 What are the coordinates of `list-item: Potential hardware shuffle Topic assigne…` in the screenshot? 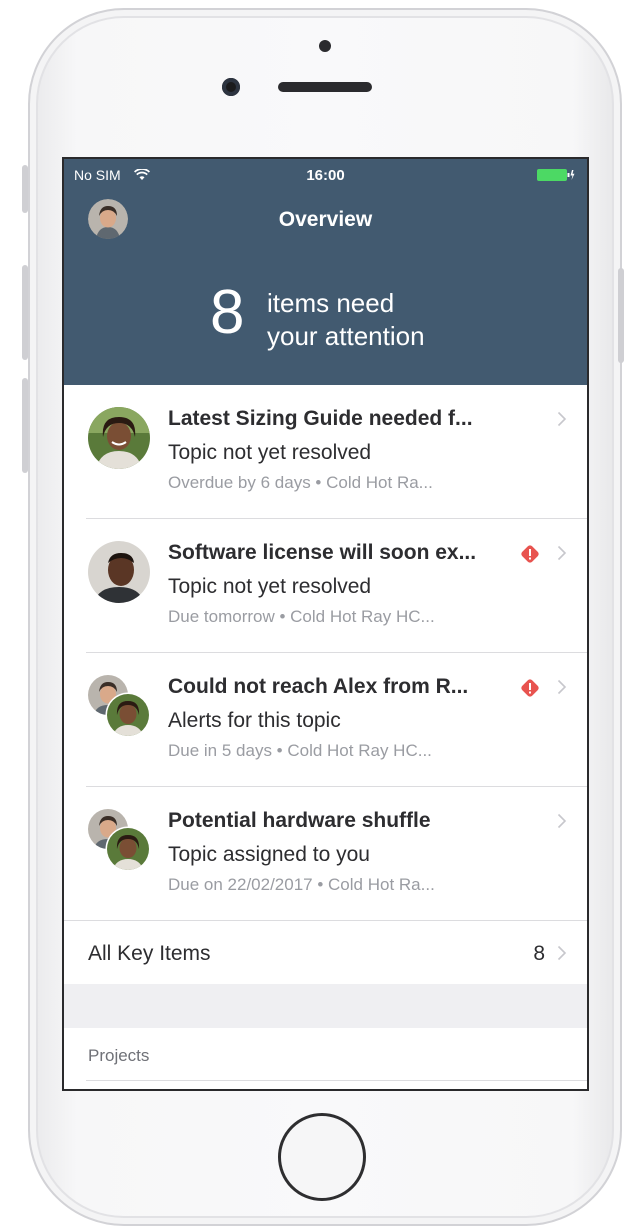 It's located at (325, 854).